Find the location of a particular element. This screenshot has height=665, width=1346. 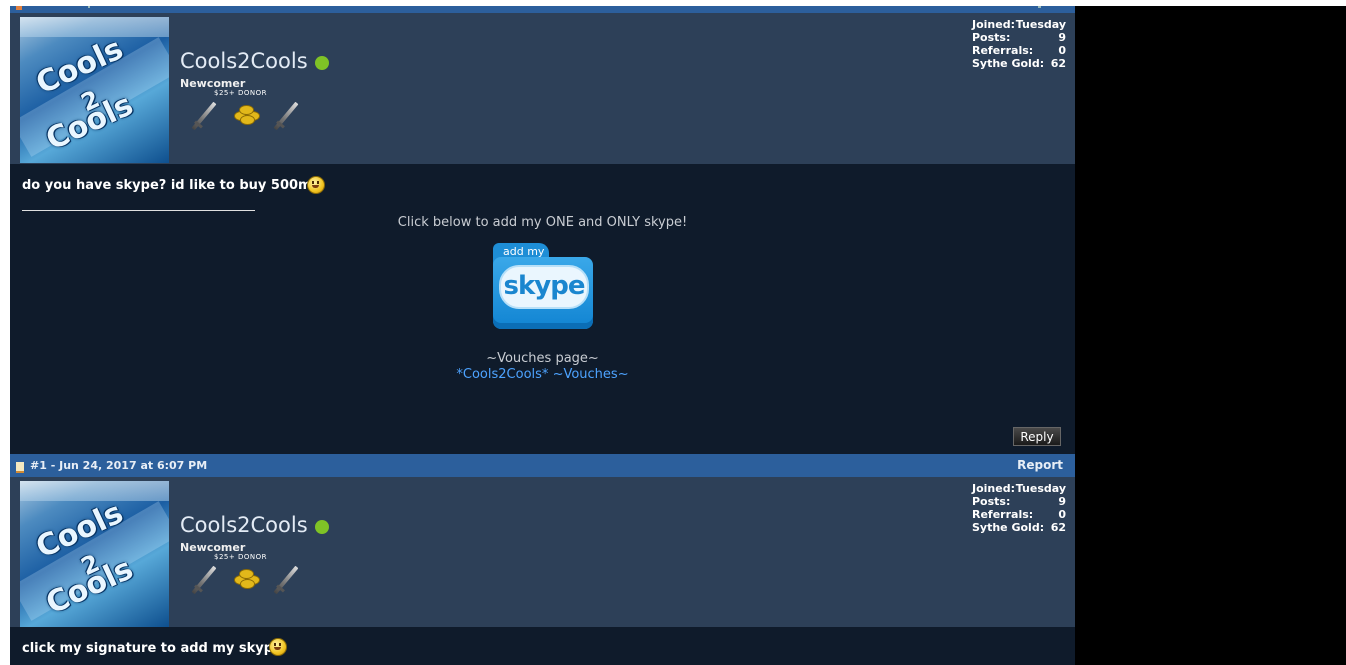

vouch-link-cools2cools: *Cools2Cools* is located at coordinates (502, 374).